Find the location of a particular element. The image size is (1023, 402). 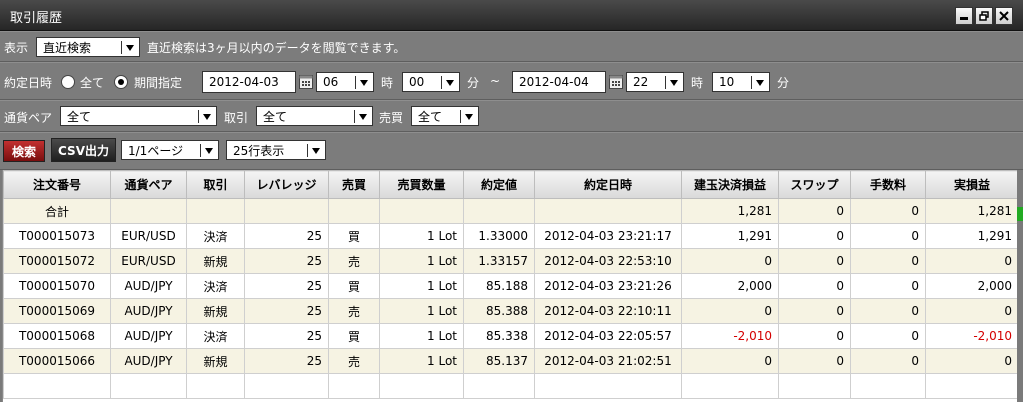

order-no-cell: T000015066 is located at coordinates (57, 361).